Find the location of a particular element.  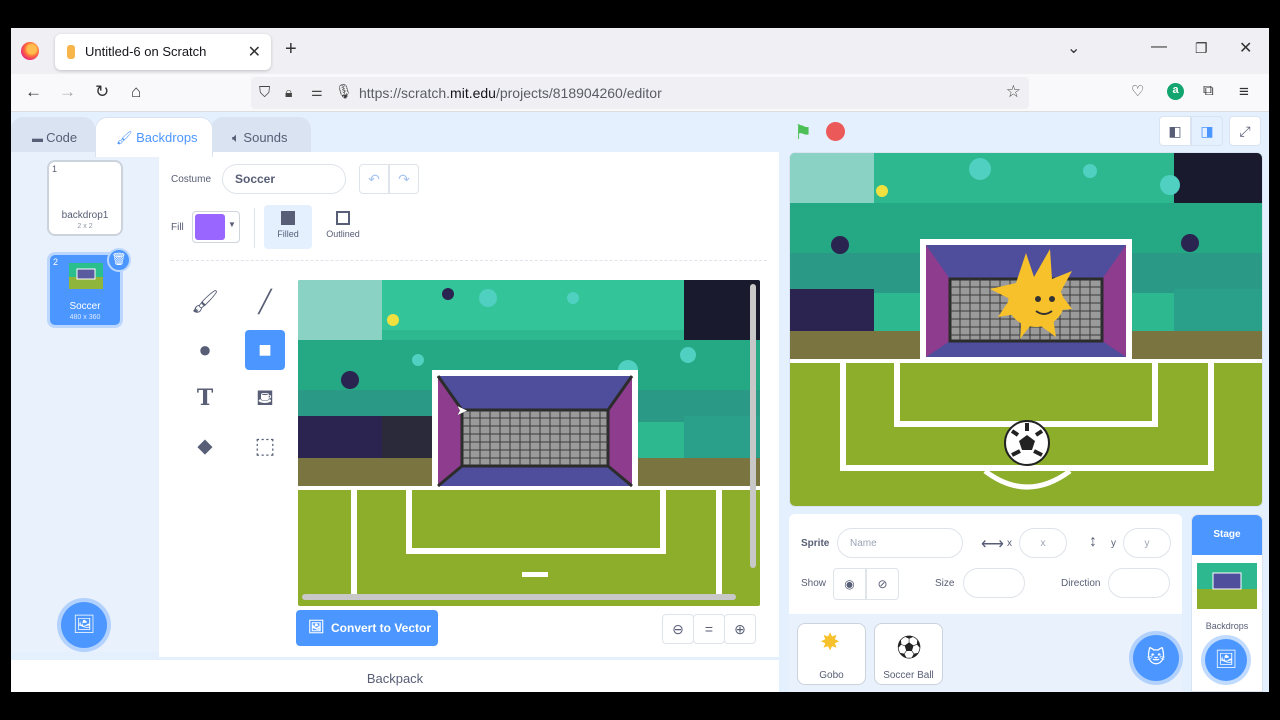

zoom-in-icon: ⊕ is located at coordinates (740, 629).